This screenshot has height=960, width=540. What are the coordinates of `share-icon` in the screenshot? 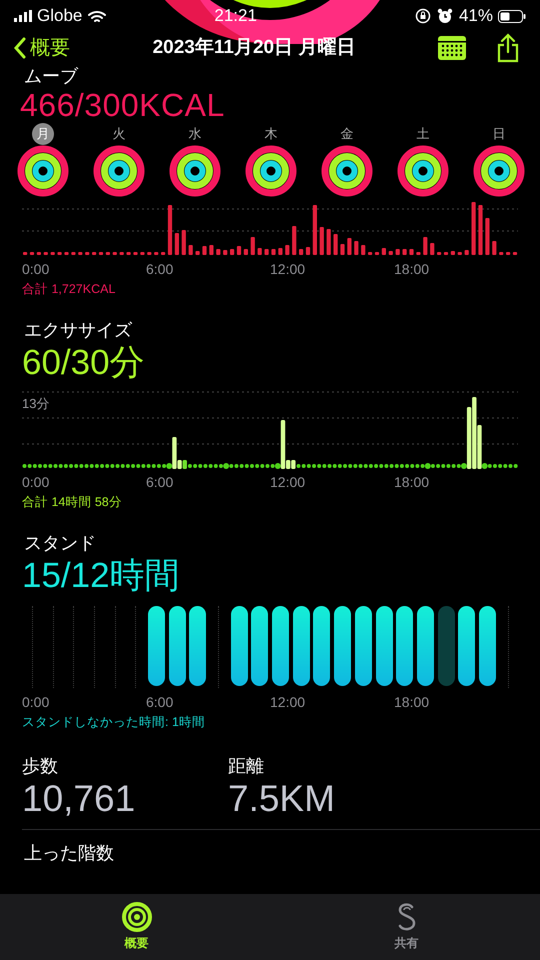 It's located at (508, 48).